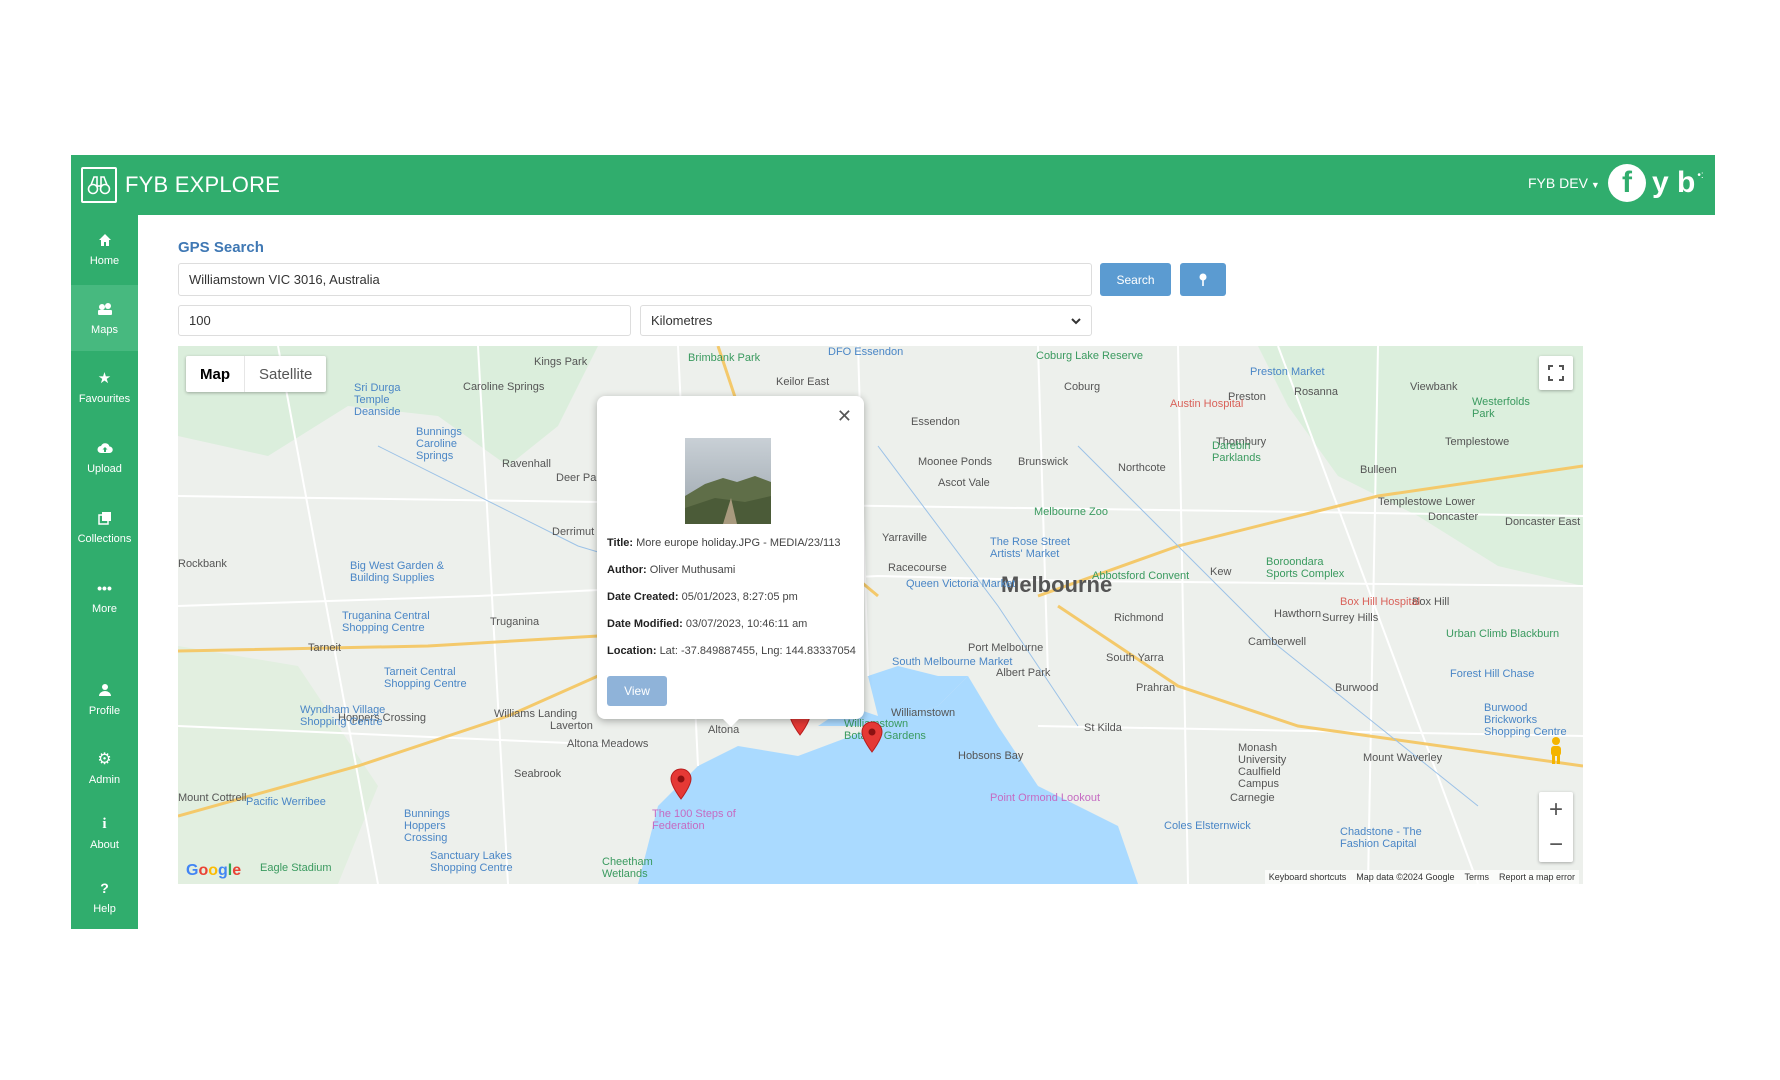  Describe the element at coordinates (1207, 826) in the screenshot. I see `map-poi: Coles Elsternwick` at that location.